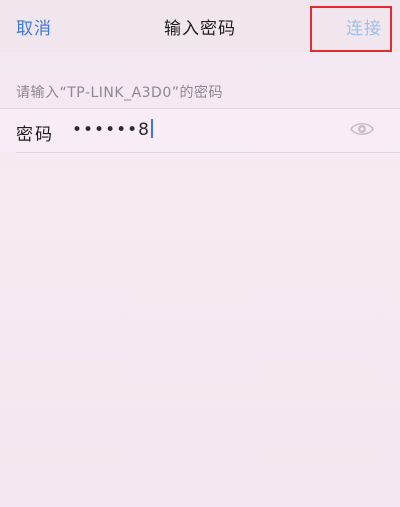  Describe the element at coordinates (200, 108) in the screenshot. I see `row-divider-top` at that location.